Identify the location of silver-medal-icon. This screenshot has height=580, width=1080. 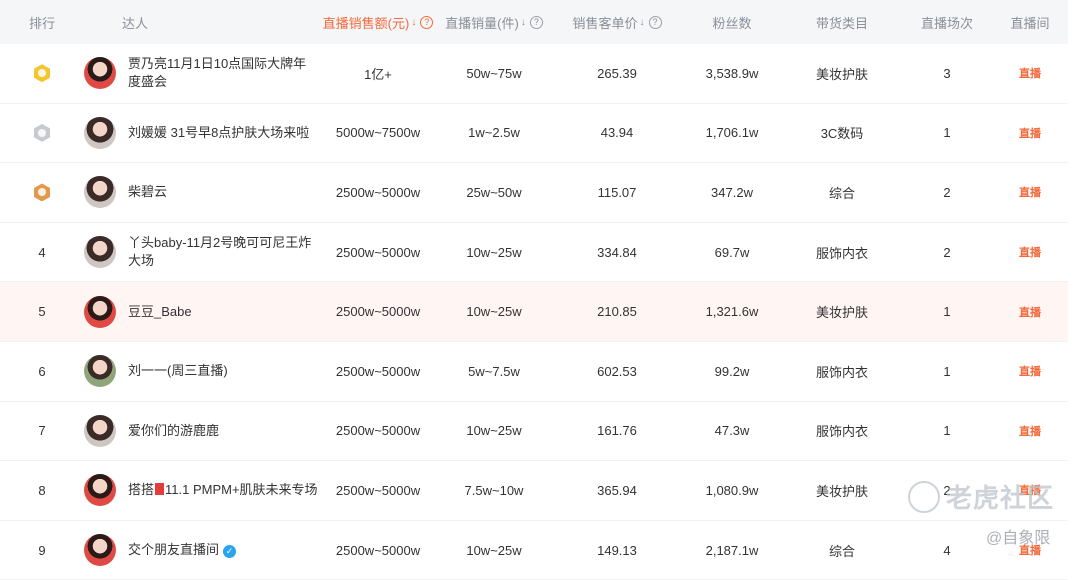
(42, 132).